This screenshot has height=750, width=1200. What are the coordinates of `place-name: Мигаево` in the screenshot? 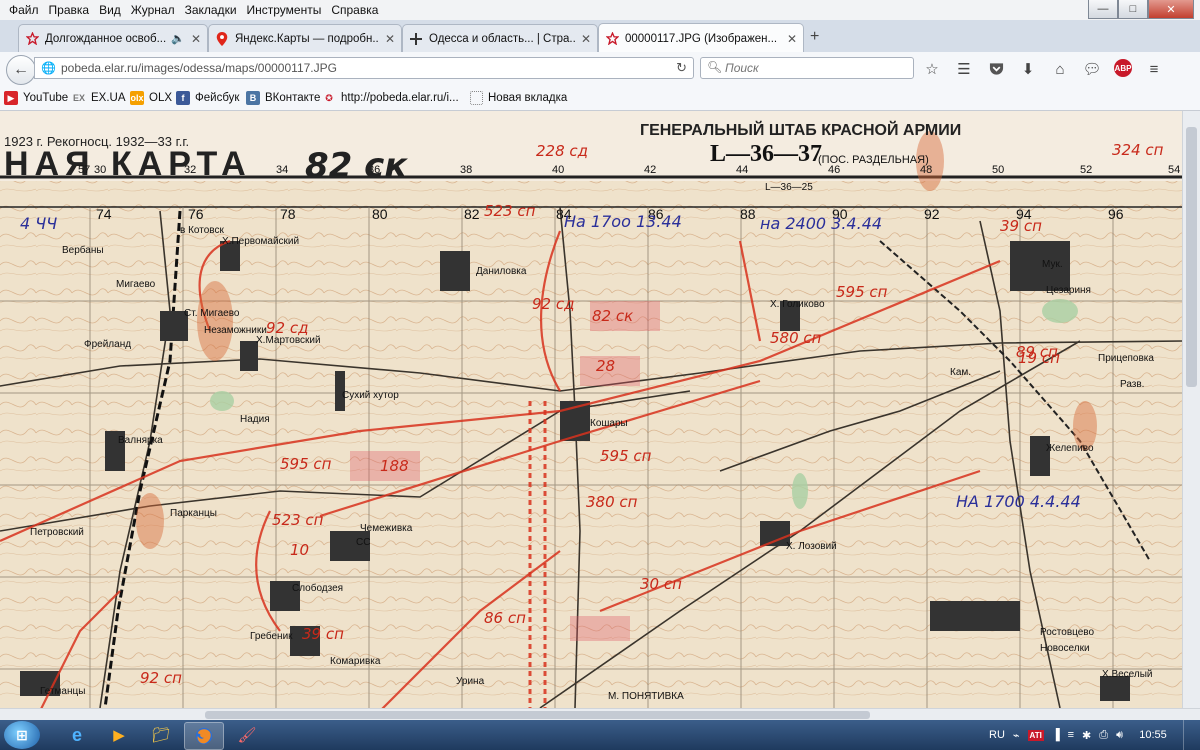 It's located at (136, 284).